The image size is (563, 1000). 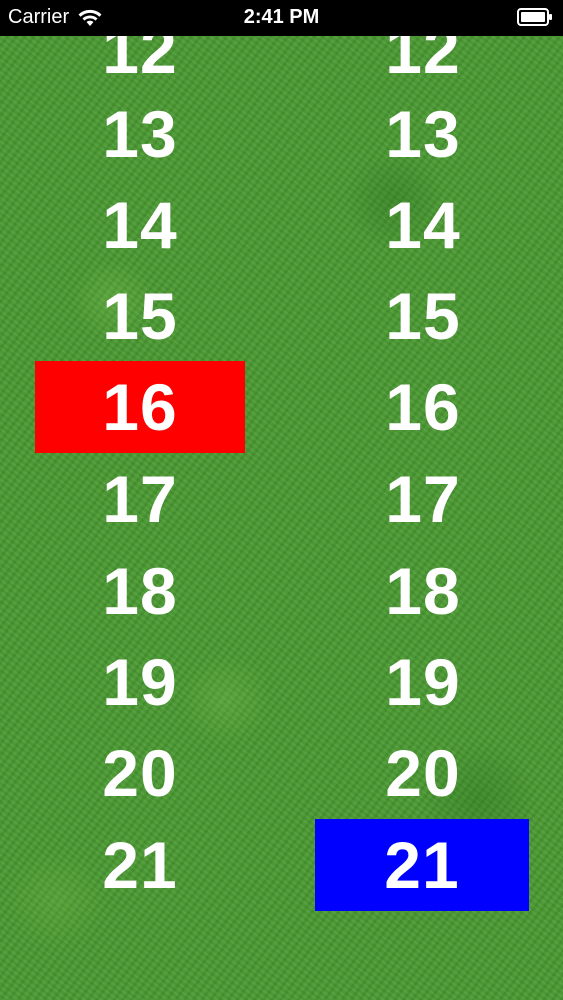 I want to click on right-picker-item: 14, so click(x=423, y=225).